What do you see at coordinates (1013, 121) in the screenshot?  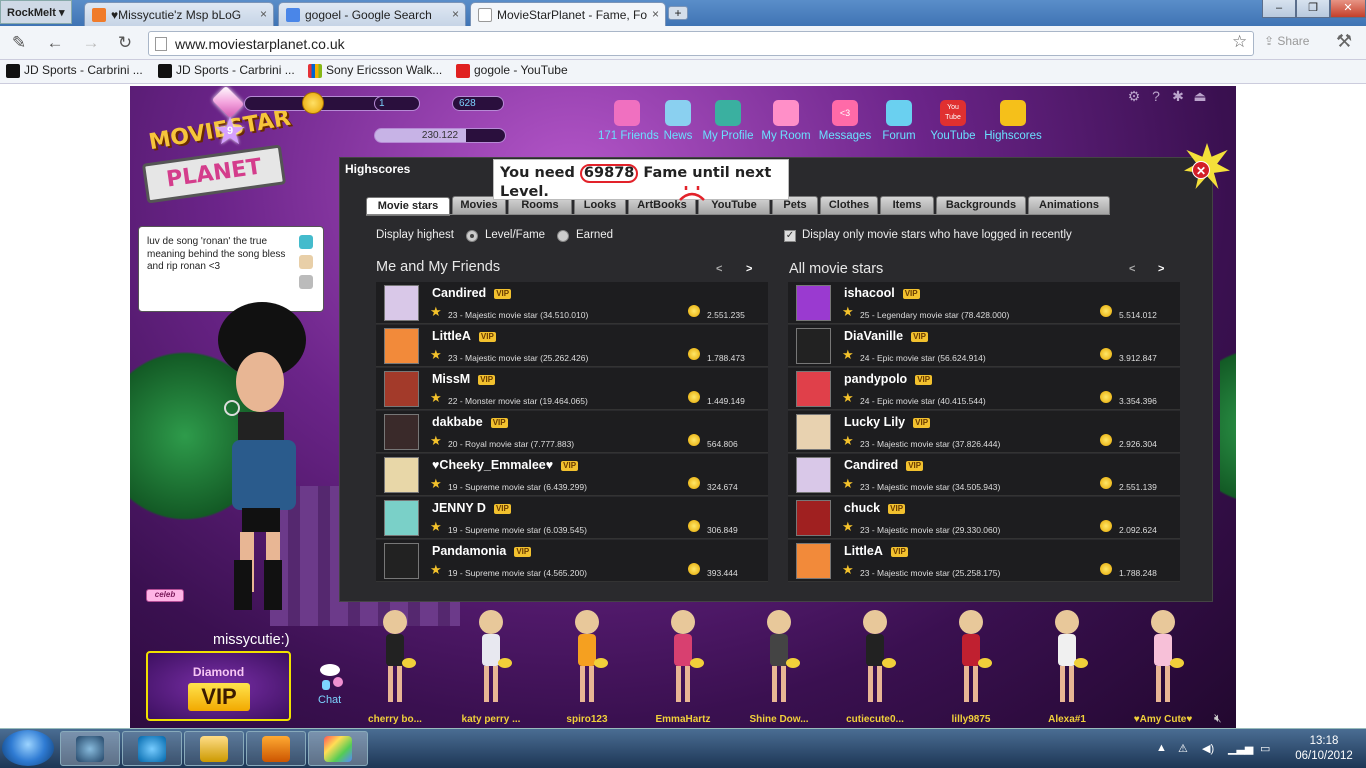 I see `nav-highscores: Highscores` at bounding box center [1013, 121].